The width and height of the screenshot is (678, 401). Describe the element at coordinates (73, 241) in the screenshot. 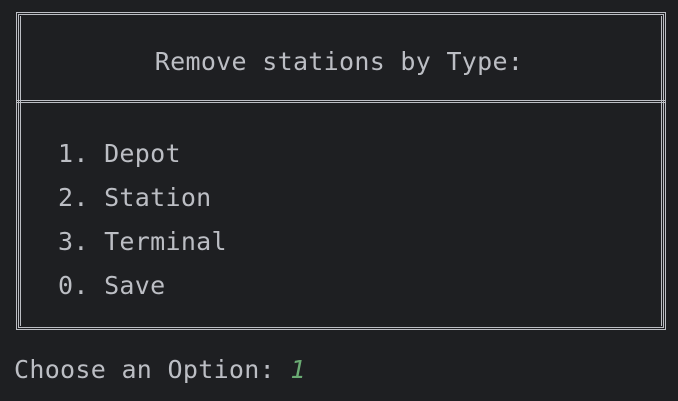

I see `menu-option-number: 3.` at that location.